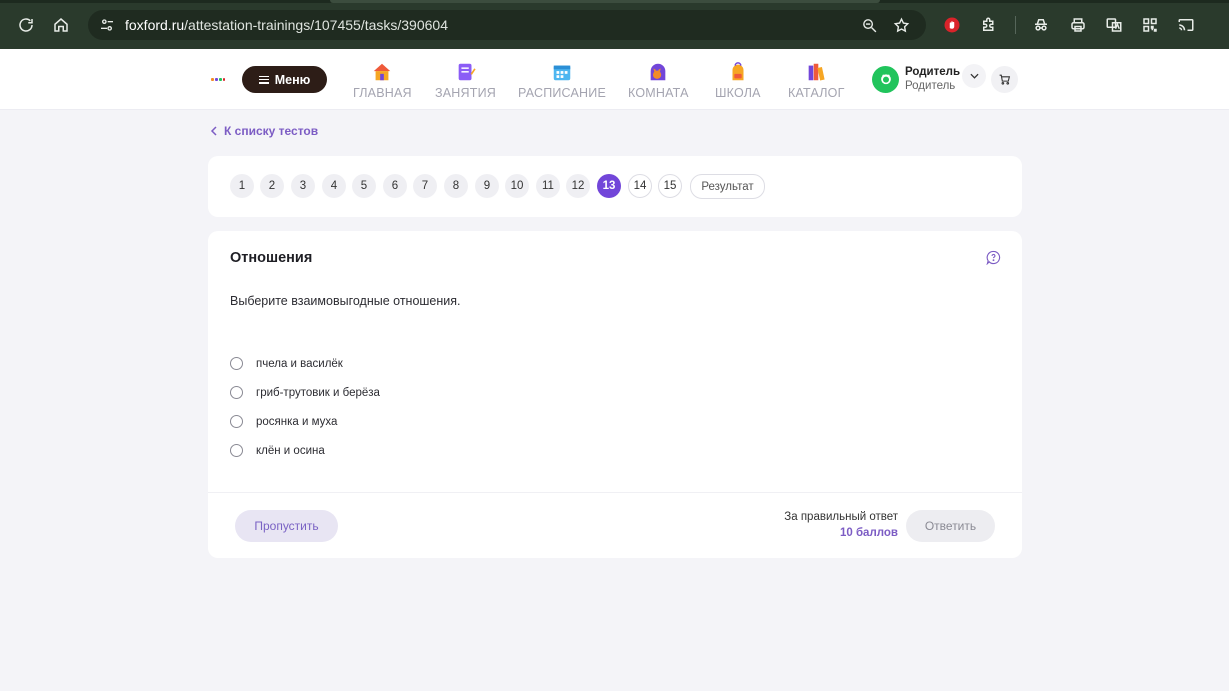 Image resolution: width=1229 pixels, height=691 pixels. I want to click on question-title: Отношения, so click(271, 258).